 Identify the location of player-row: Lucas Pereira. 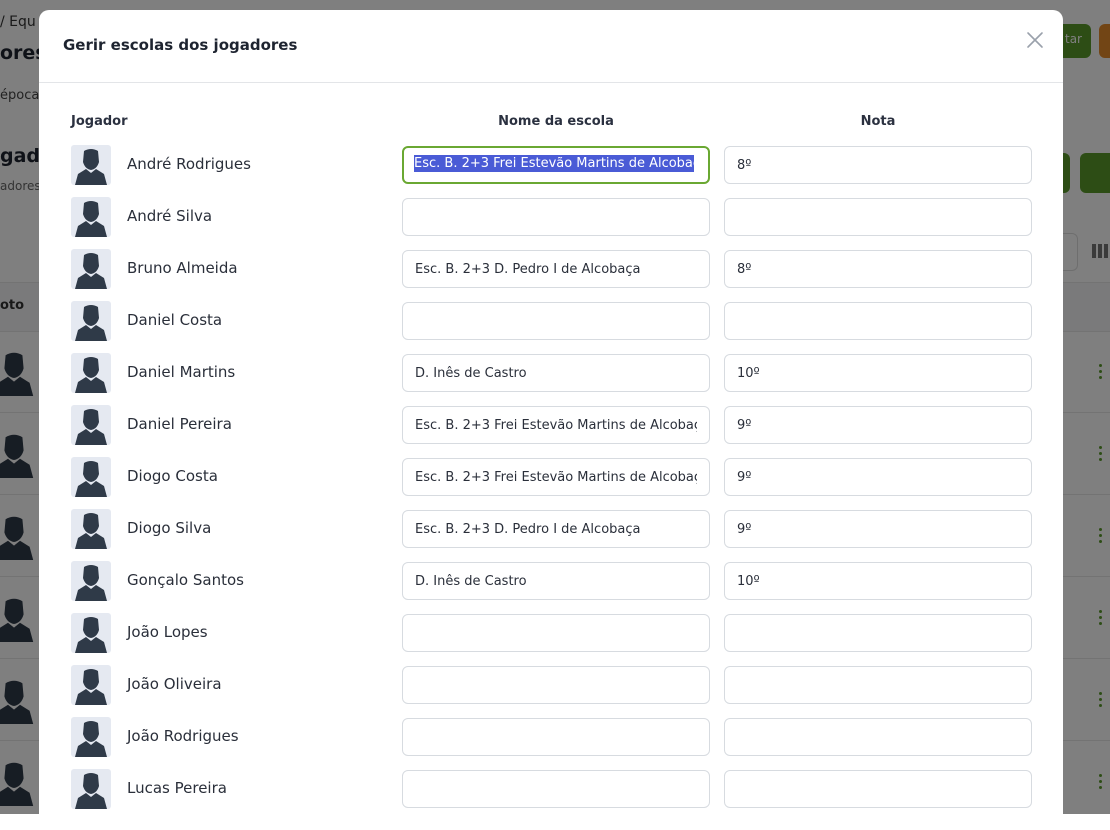
(551, 795).